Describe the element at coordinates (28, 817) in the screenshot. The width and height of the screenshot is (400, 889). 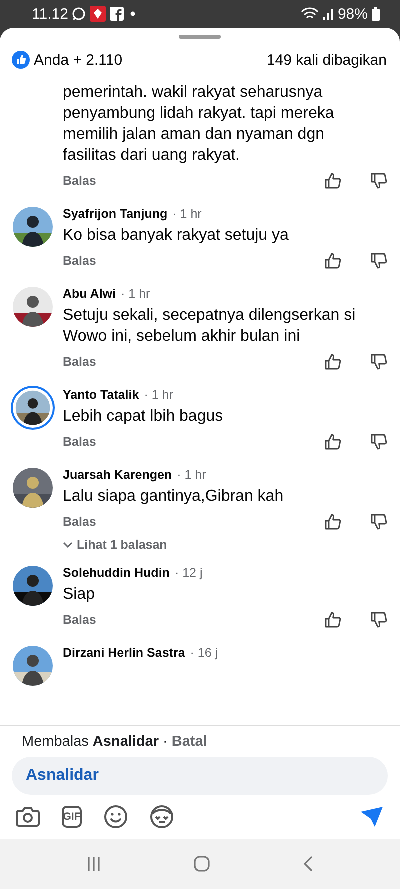
I see `camera-icon` at that location.